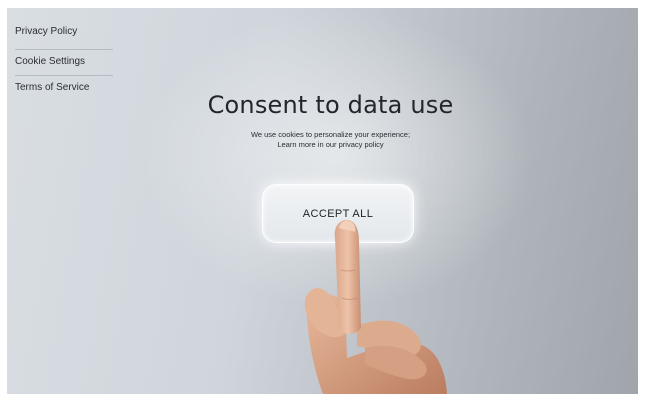 This screenshot has width=645, height=401. Describe the element at coordinates (375, 306) in the screenshot. I see `pointing-hand-image` at that location.